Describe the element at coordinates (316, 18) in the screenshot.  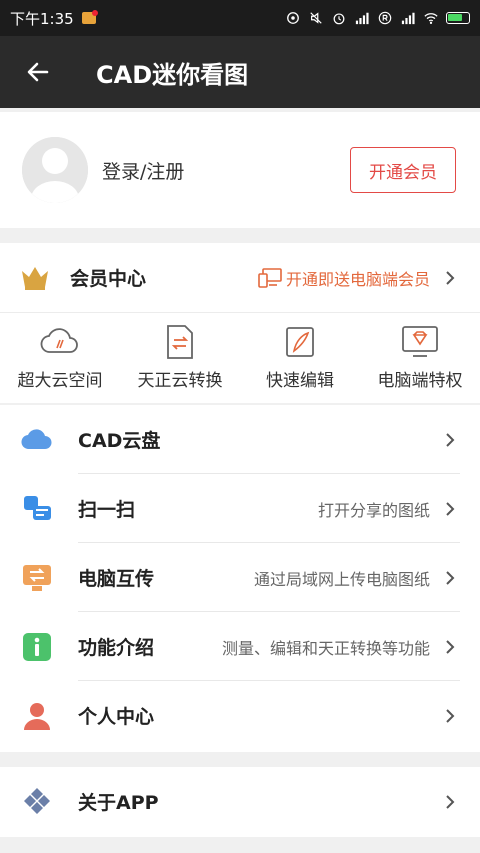
I see `mute-icon` at that location.